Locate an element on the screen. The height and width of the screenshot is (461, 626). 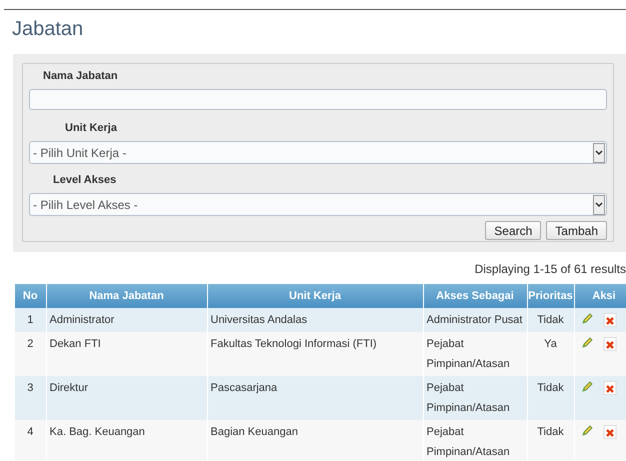
column-header: No is located at coordinates (30, 296).